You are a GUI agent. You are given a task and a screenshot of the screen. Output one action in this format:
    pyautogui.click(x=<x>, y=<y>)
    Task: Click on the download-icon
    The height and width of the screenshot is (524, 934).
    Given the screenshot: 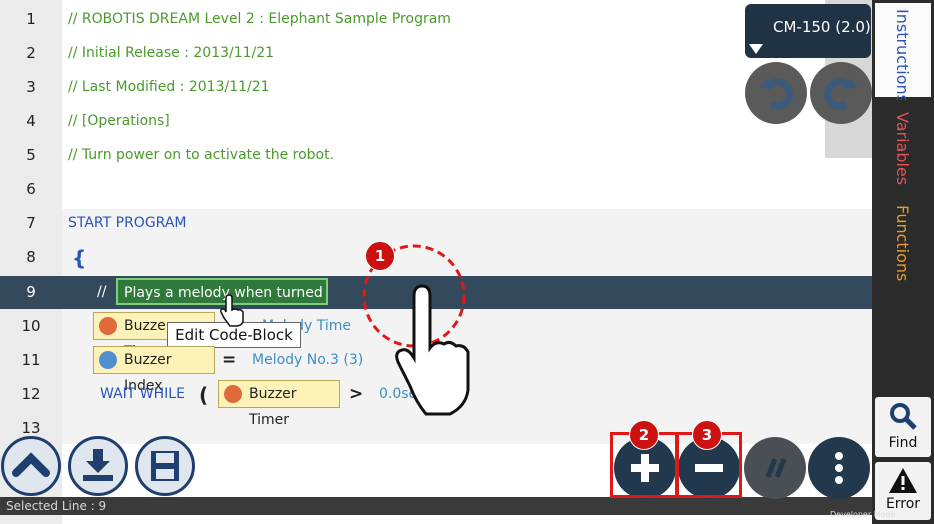 What is the action you would take?
    pyautogui.click(x=98, y=465)
    